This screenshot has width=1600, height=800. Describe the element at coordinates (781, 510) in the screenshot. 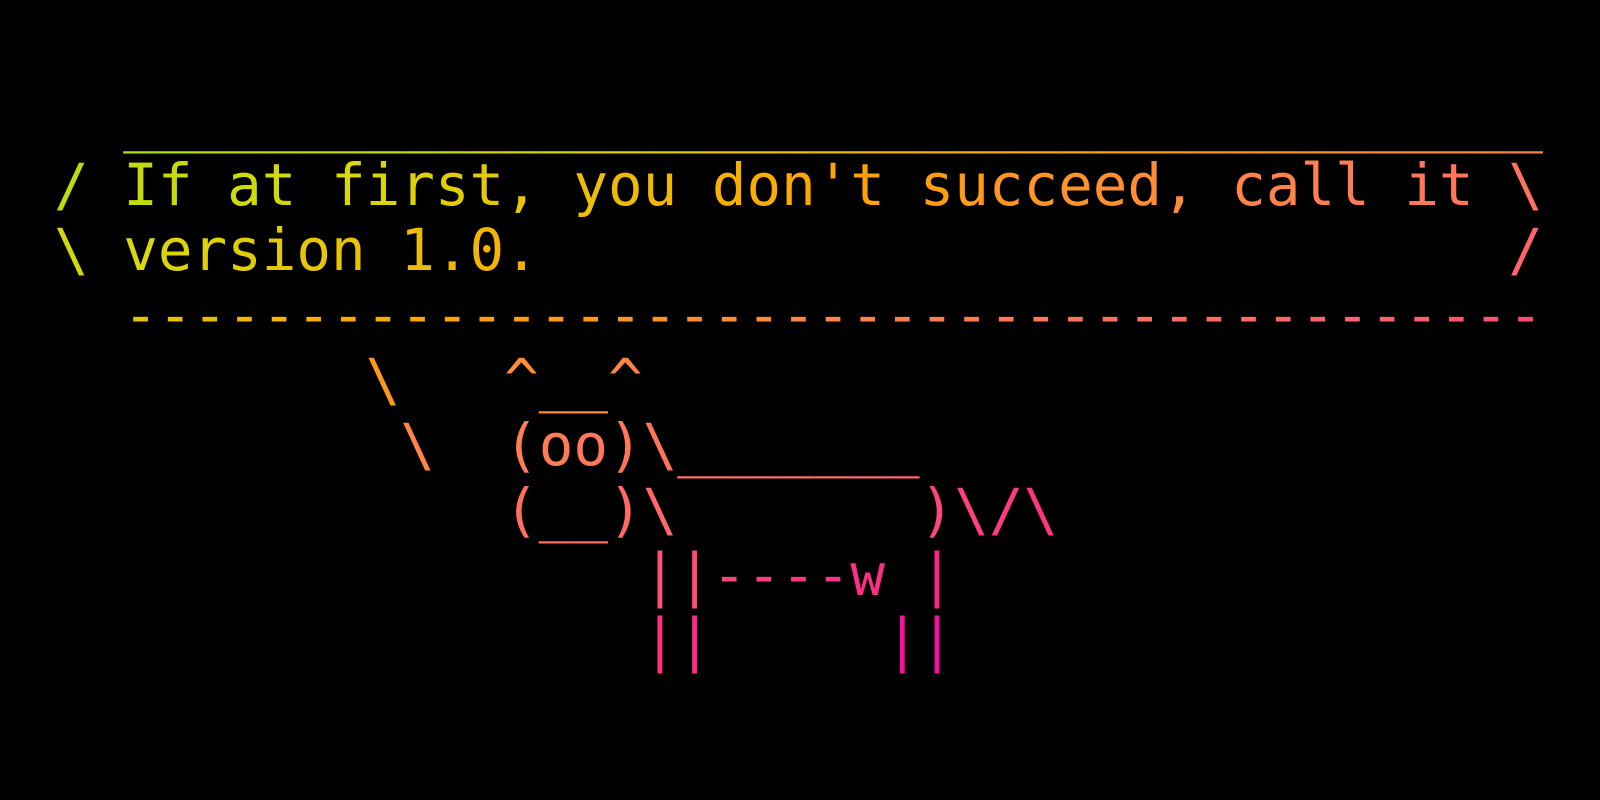

I see `cow-body-line: (__)\ )\/\` at that location.